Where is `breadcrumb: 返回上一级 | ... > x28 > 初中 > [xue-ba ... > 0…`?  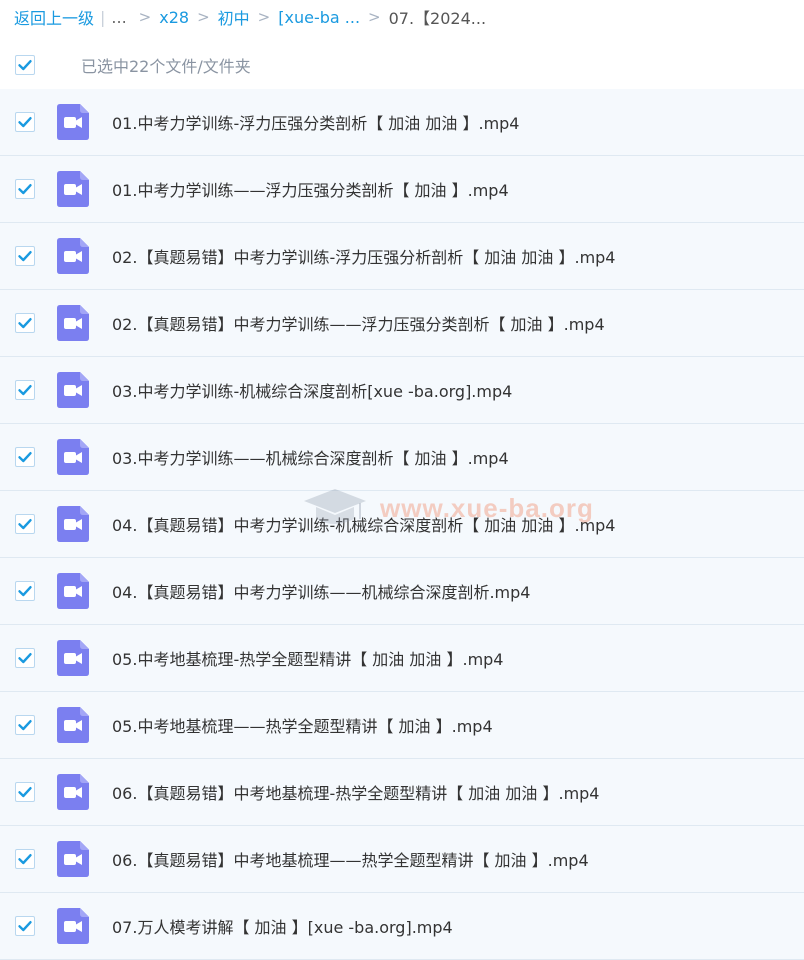
breadcrumb: 返回上一级 | ... > x28 > 初中 > [xue-ba ... > 0… is located at coordinates (250, 17).